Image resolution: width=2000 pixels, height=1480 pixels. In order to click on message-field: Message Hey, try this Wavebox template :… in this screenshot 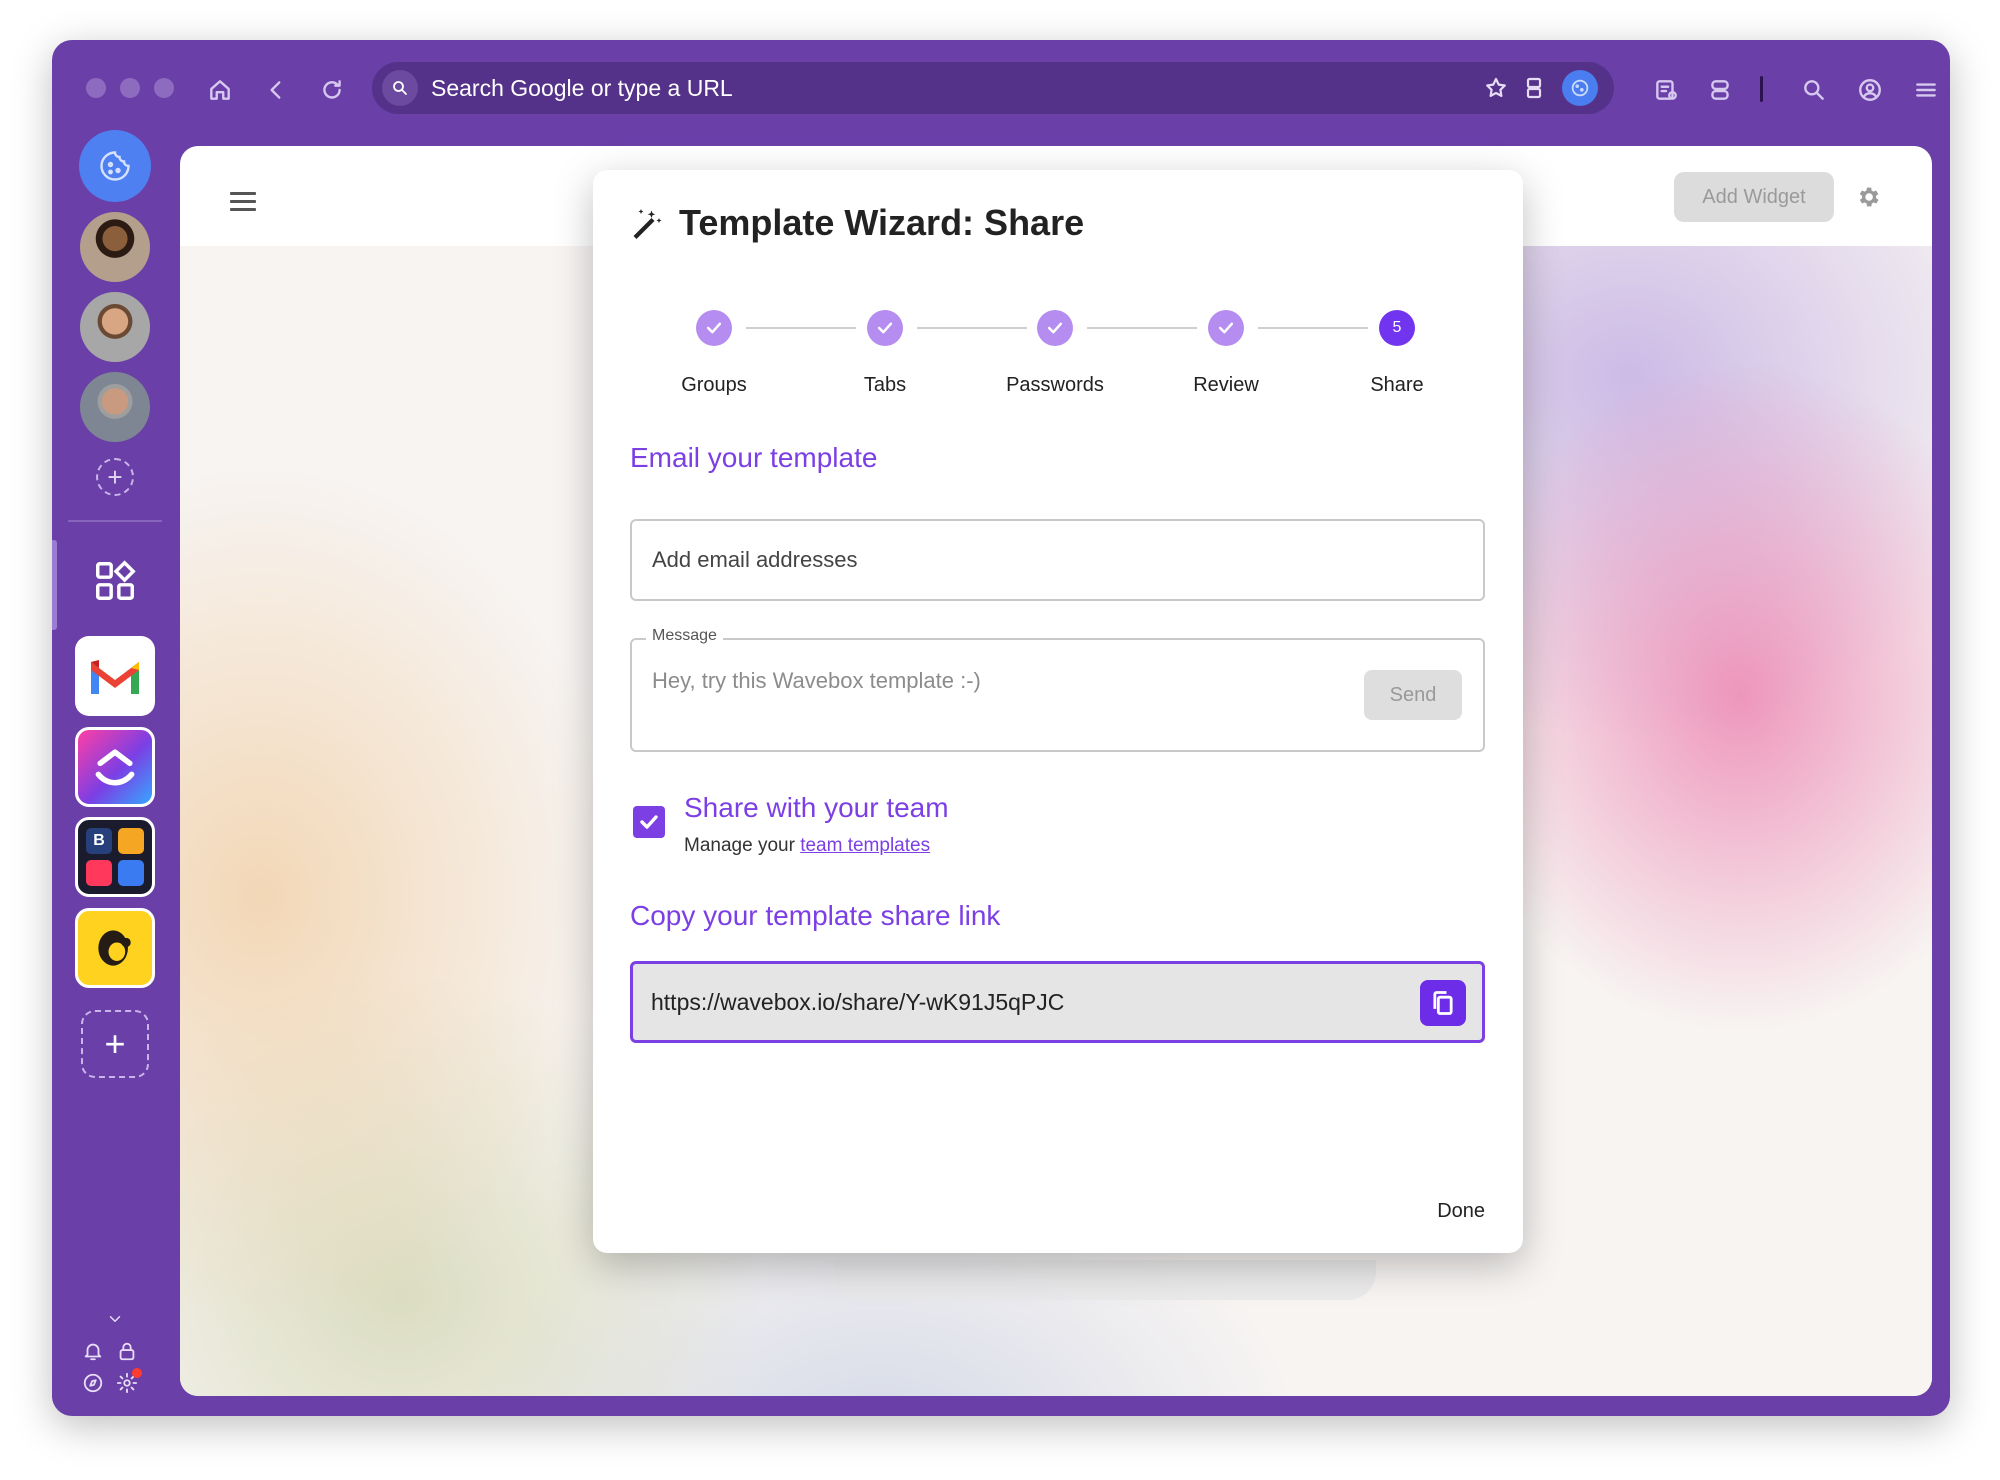, I will do `click(1057, 689)`.